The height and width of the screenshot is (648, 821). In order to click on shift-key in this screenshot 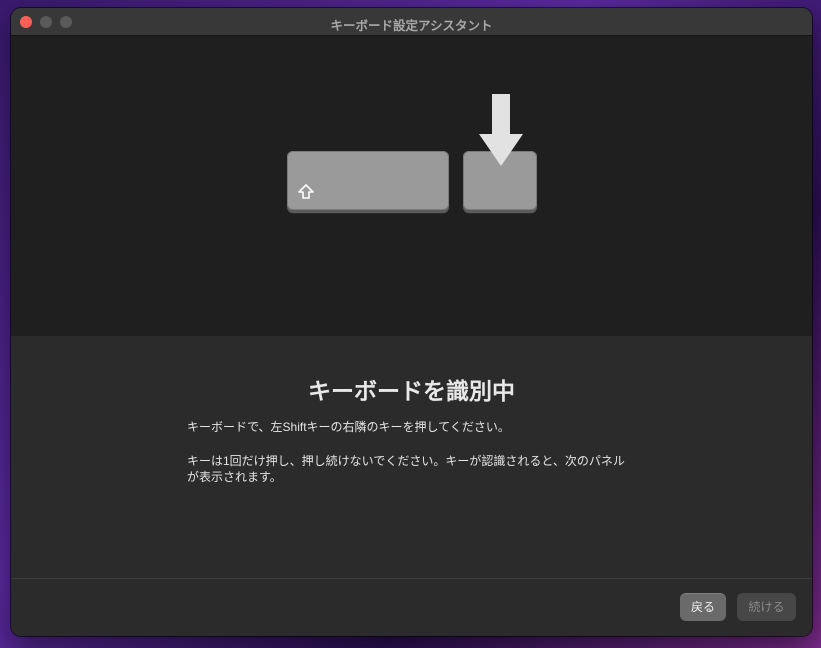, I will do `click(368, 180)`.